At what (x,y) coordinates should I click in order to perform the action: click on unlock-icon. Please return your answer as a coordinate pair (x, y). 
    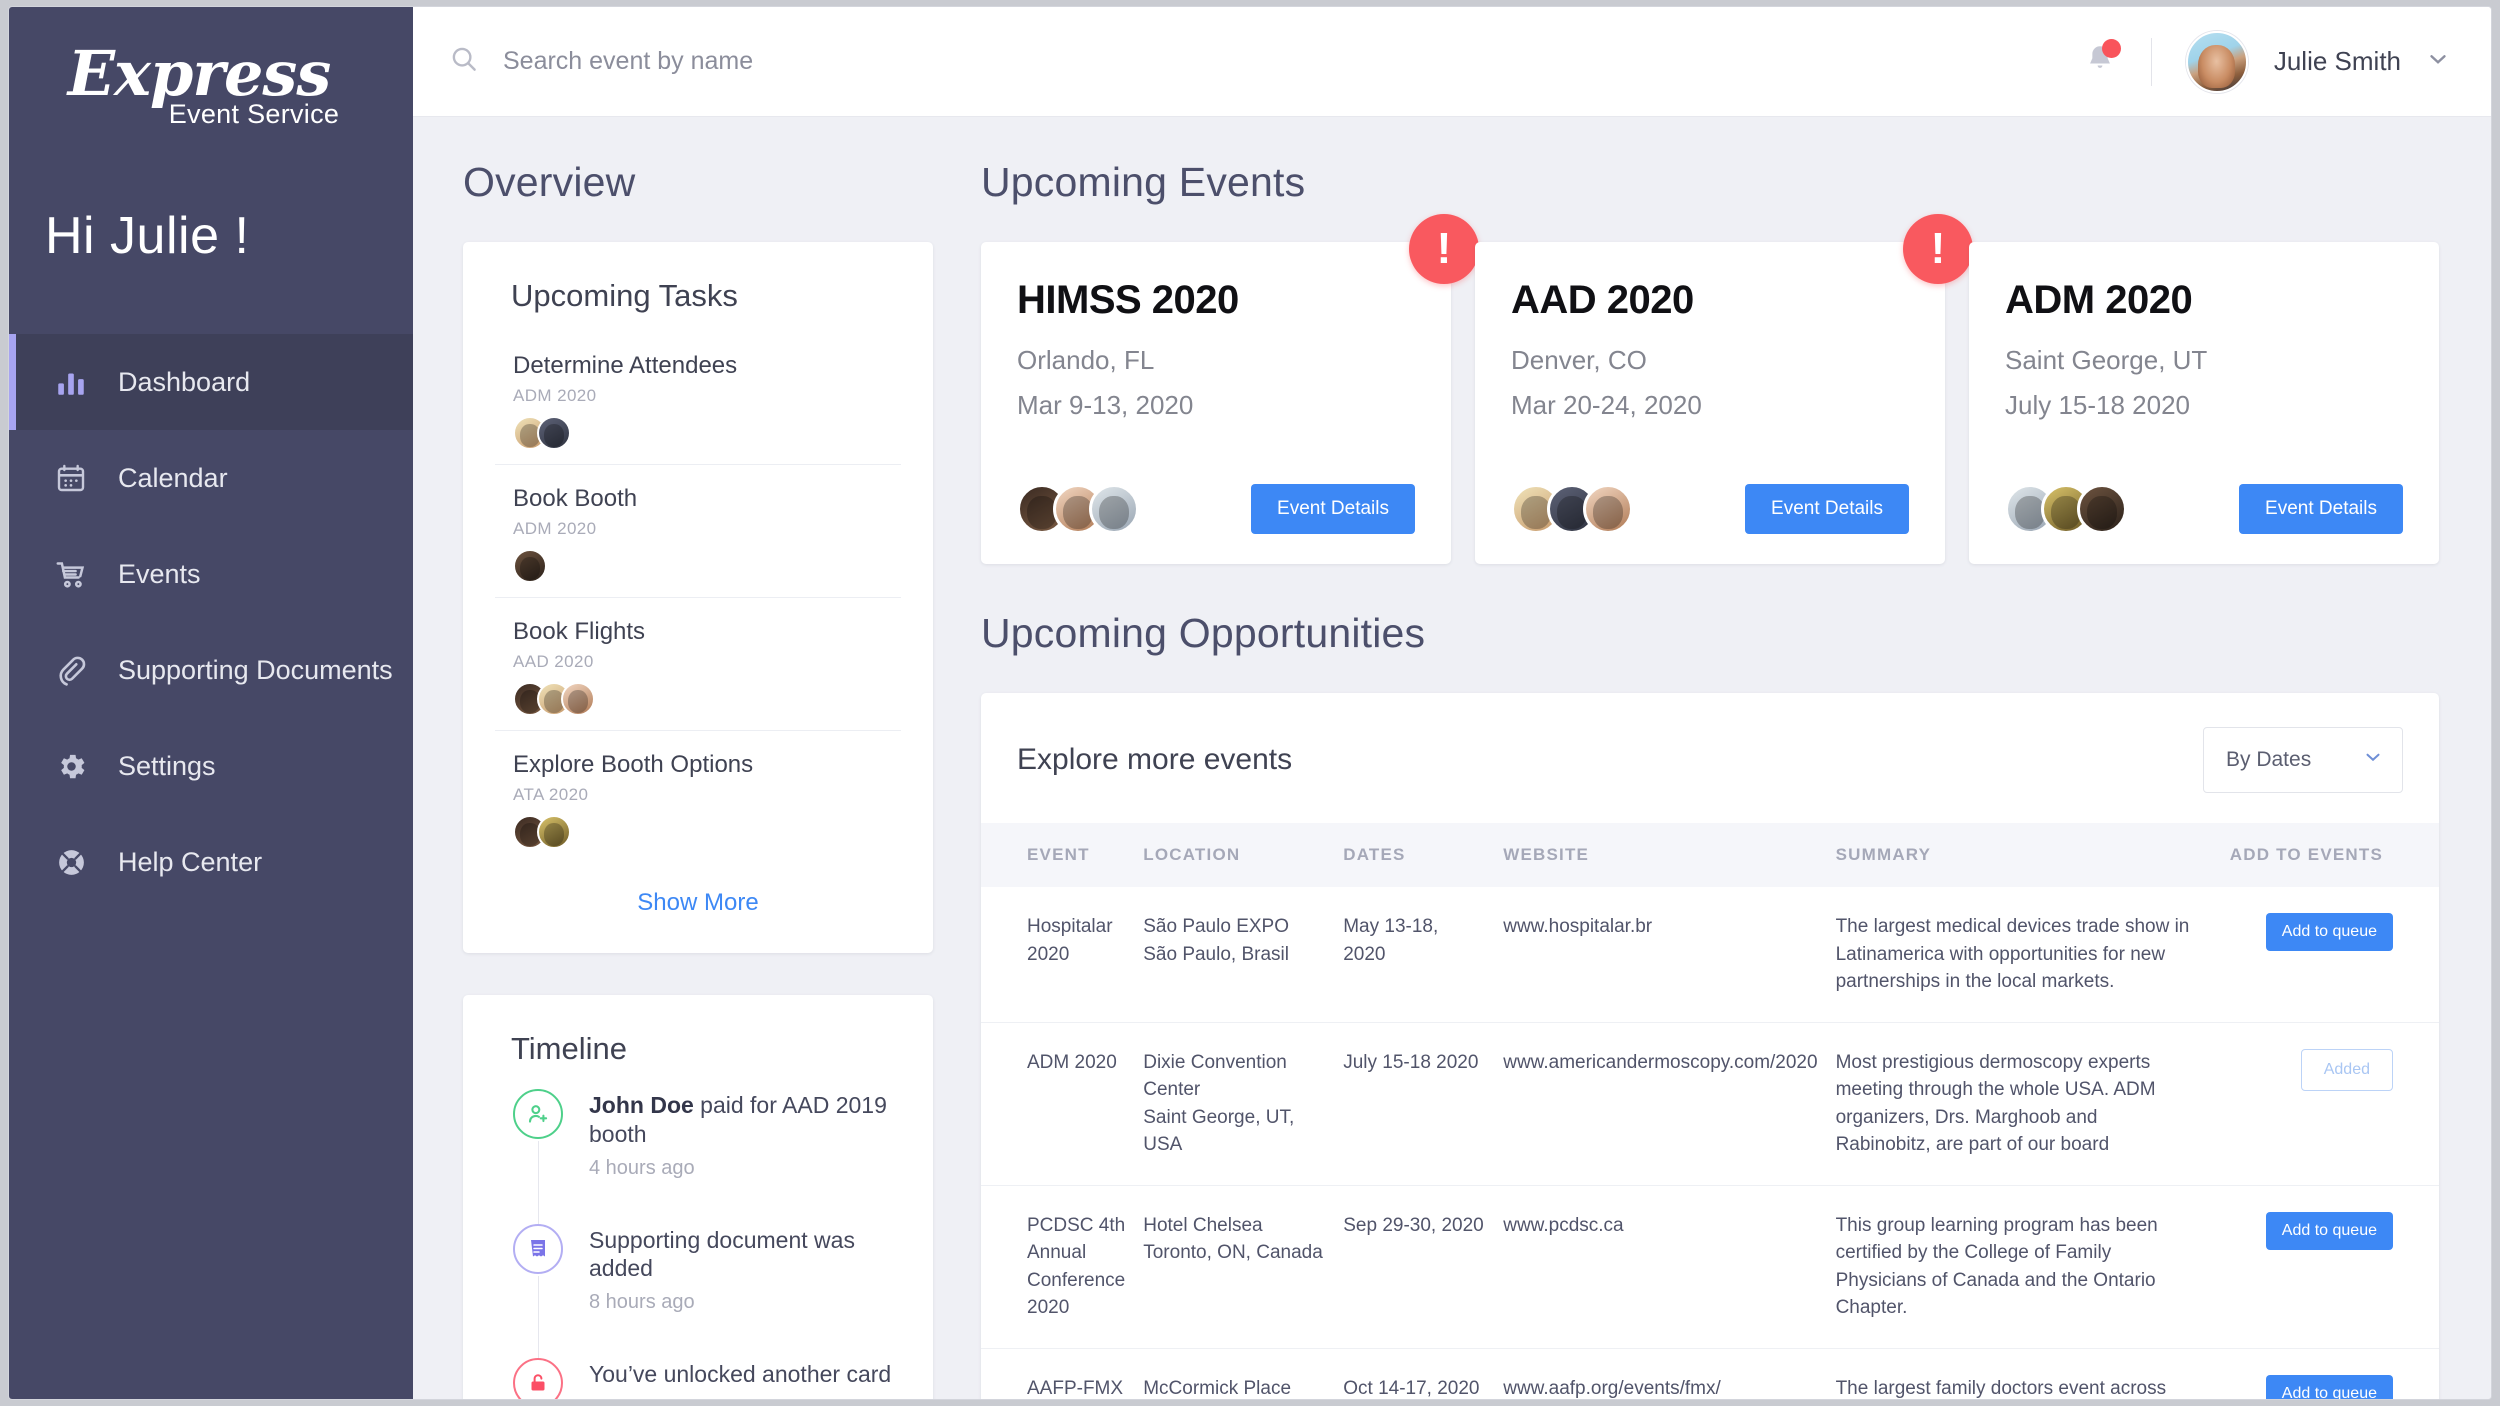
    Looking at the image, I should click on (538, 1378).